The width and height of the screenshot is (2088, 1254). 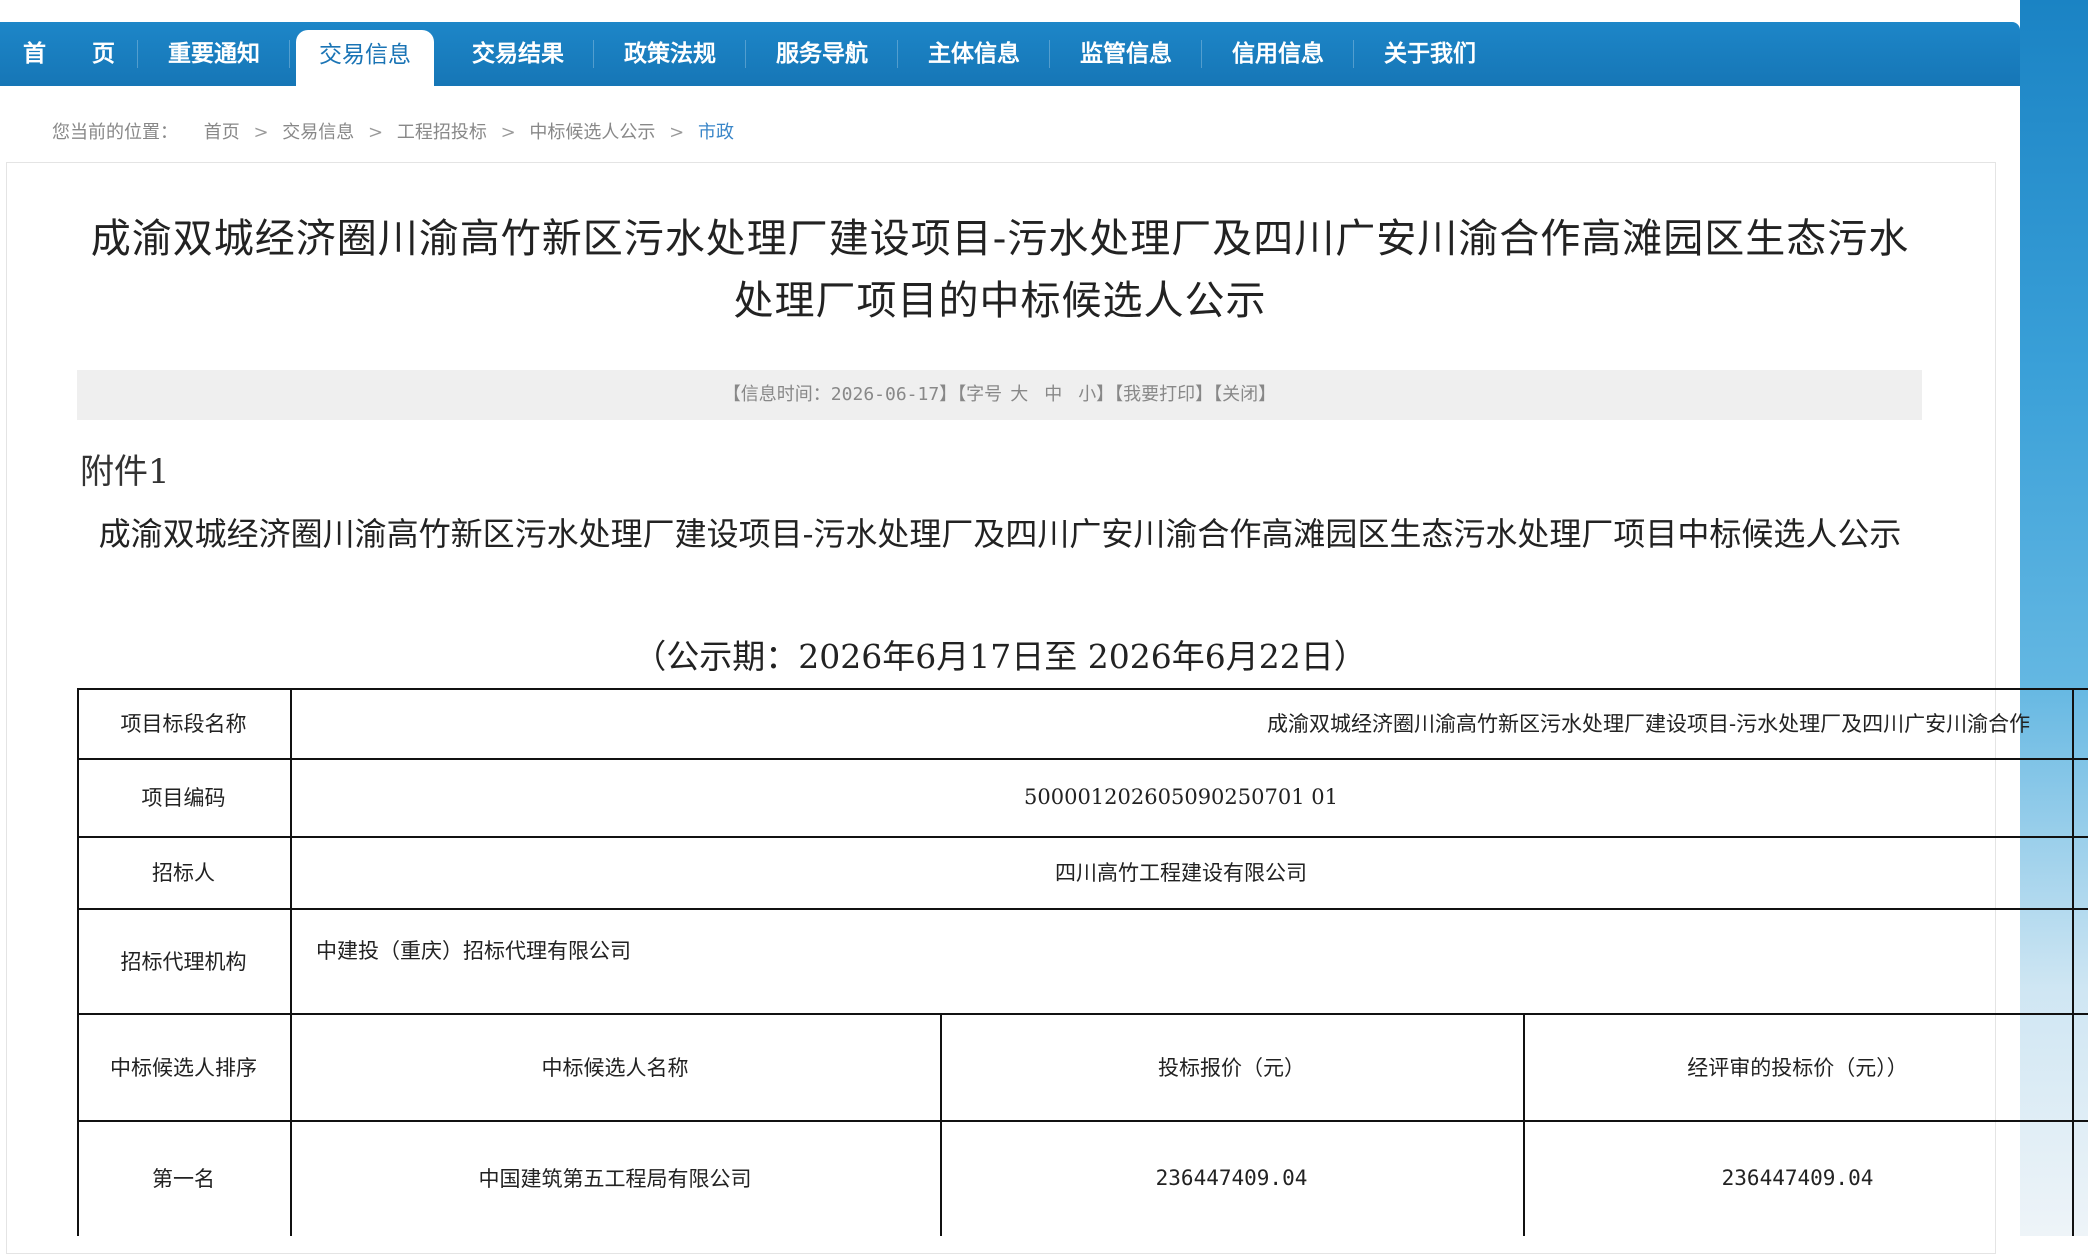 I want to click on nav-entity-info: 主体信息, so click(x=974, y=54).